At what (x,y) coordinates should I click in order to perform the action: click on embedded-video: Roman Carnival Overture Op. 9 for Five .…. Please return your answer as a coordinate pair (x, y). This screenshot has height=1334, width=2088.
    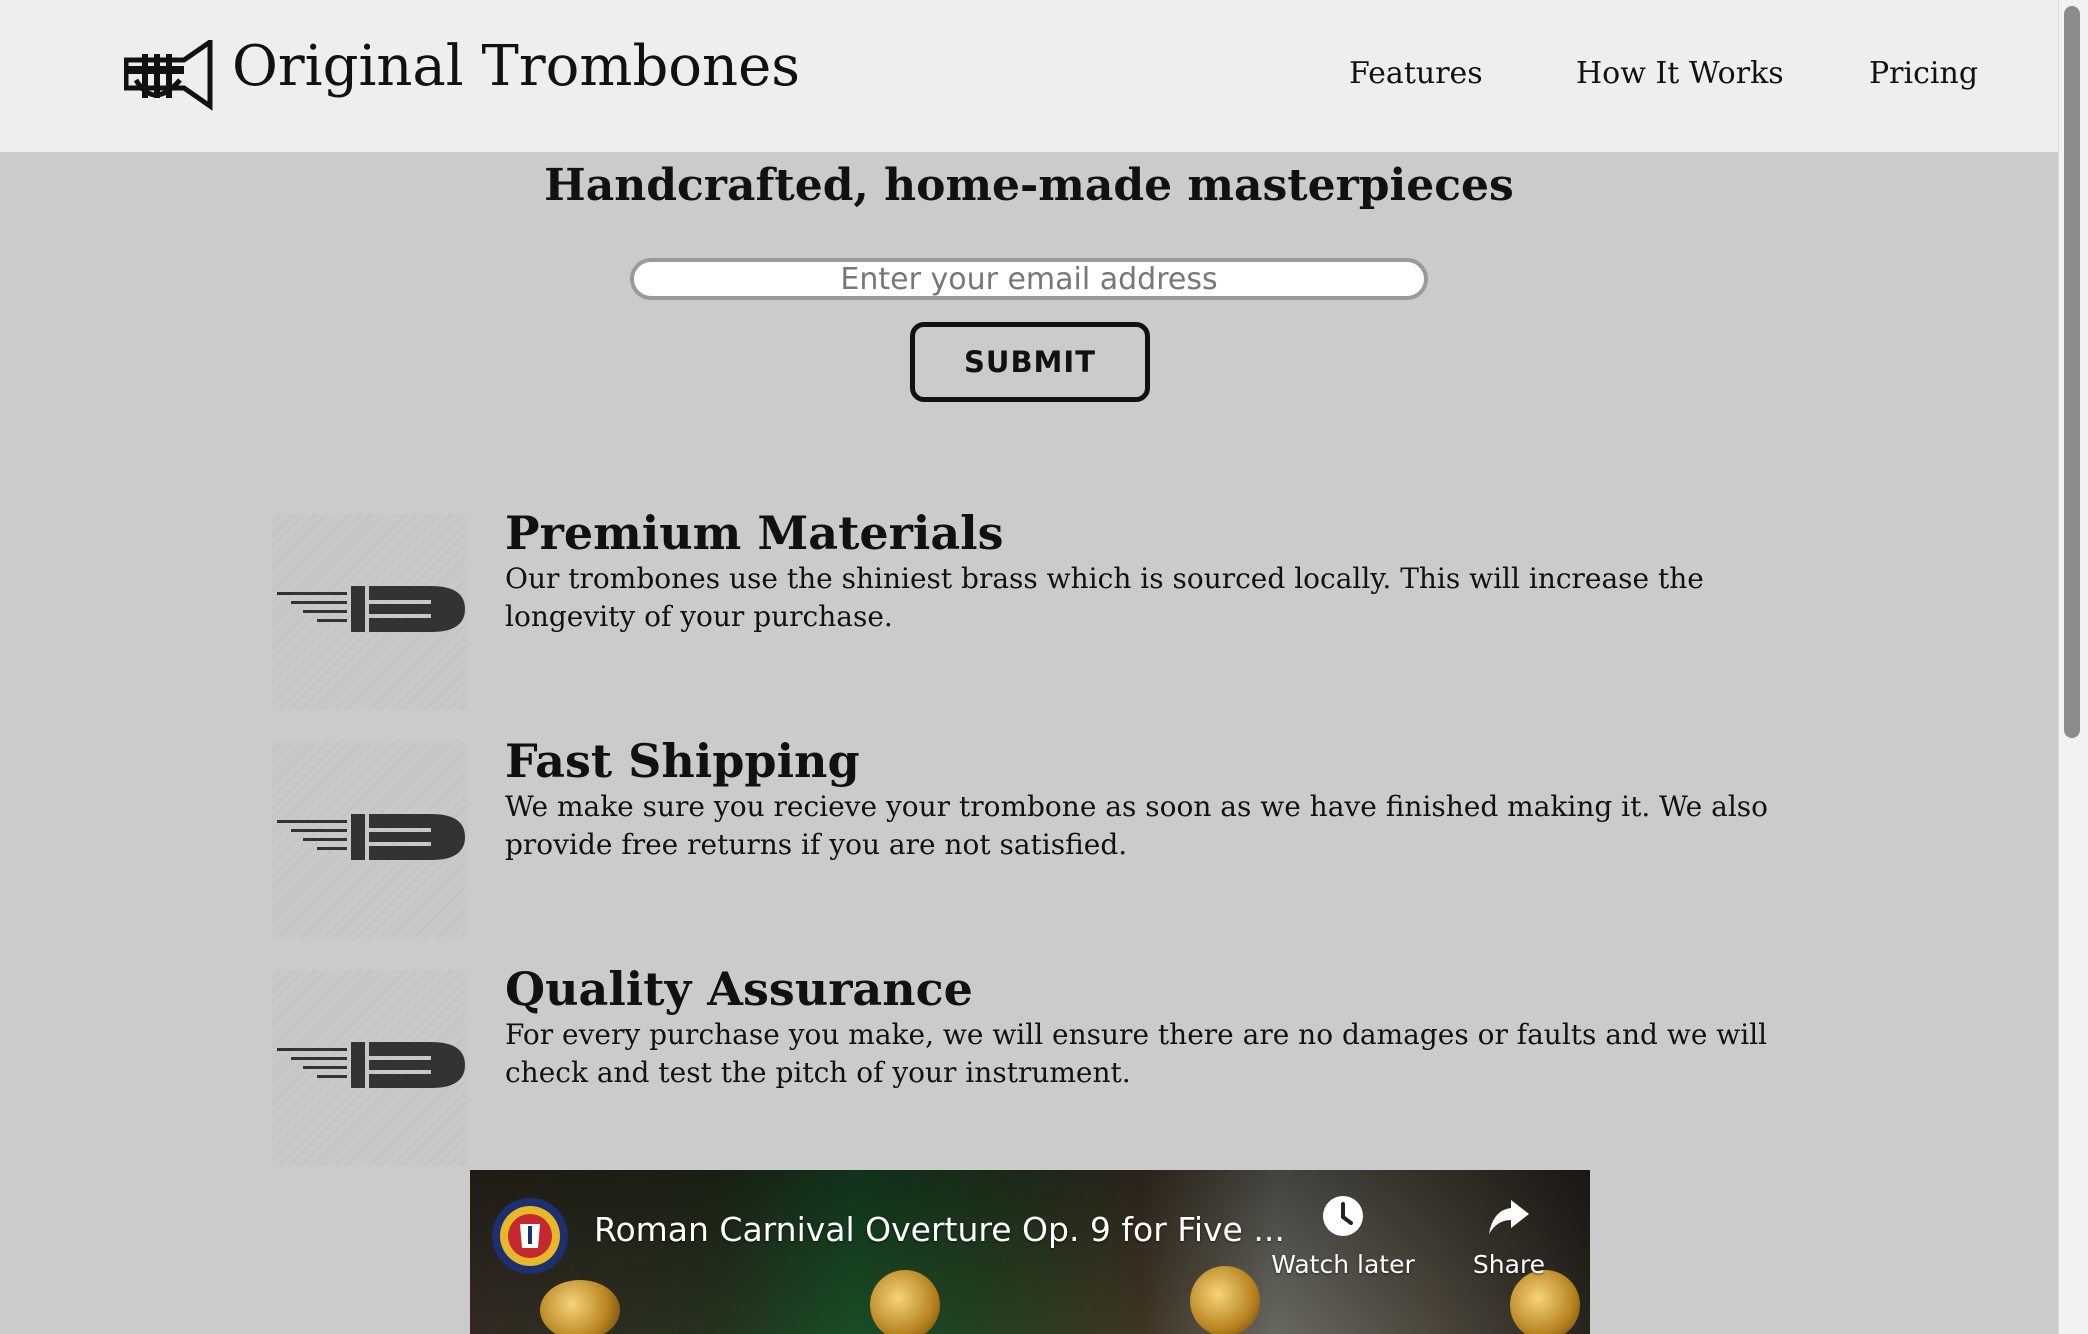
    Looking at the image, I should click on (1030, 1252).